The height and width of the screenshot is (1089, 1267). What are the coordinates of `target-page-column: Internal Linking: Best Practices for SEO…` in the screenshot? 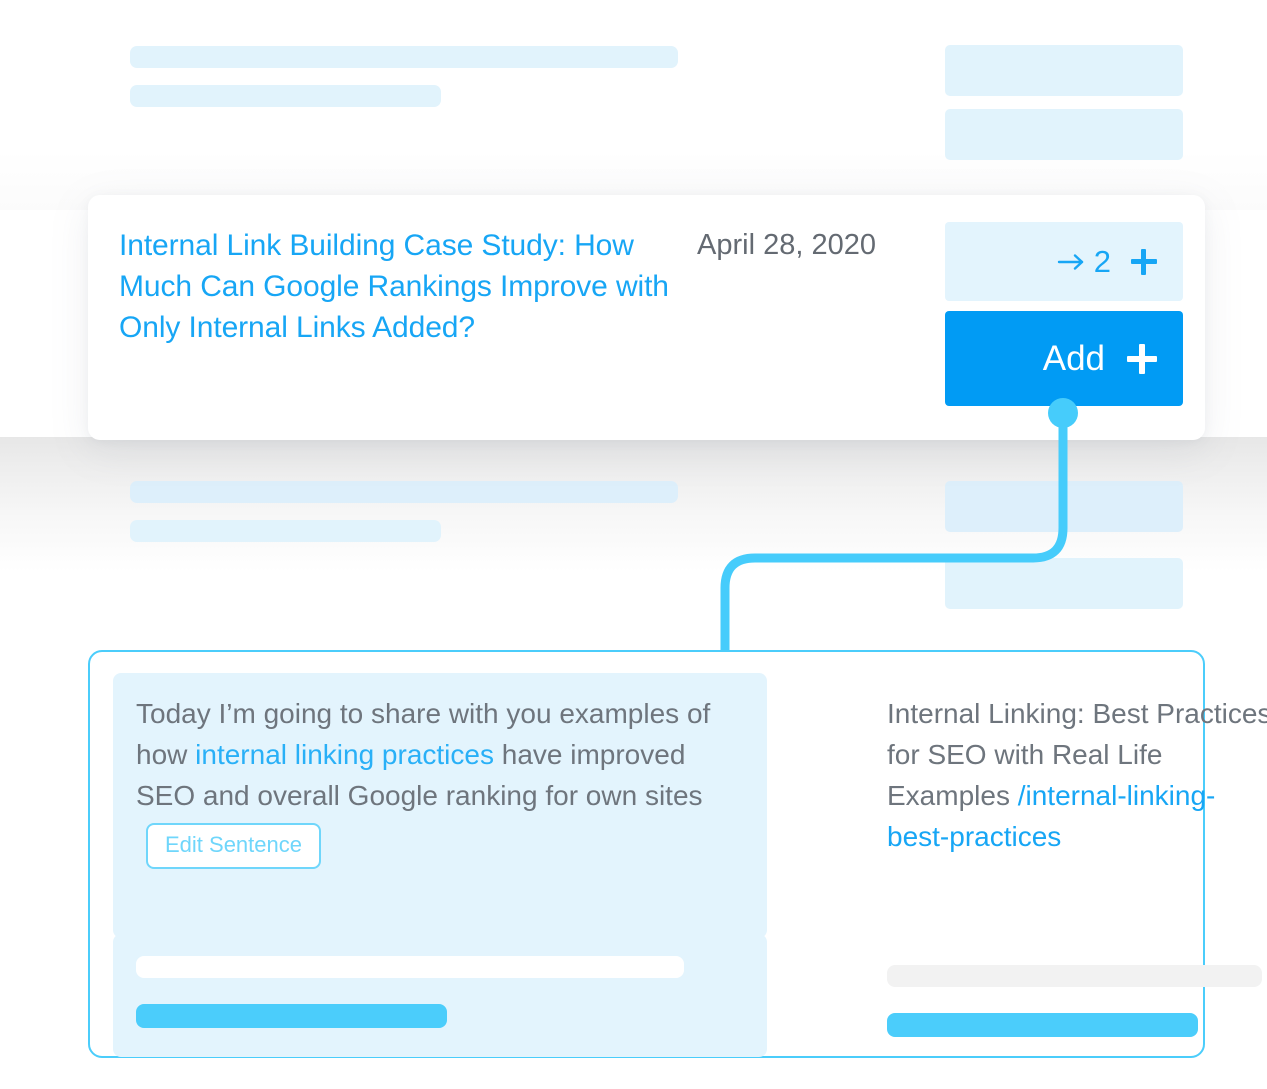 It's located at (1032, 854).